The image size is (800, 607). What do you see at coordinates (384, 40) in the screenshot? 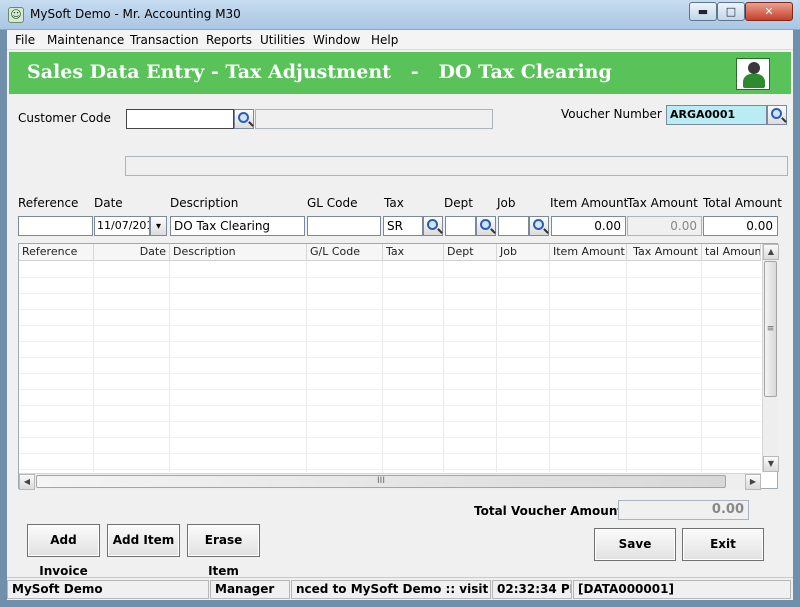
I see `menu-help: Help` at bounding box center [384, 40].